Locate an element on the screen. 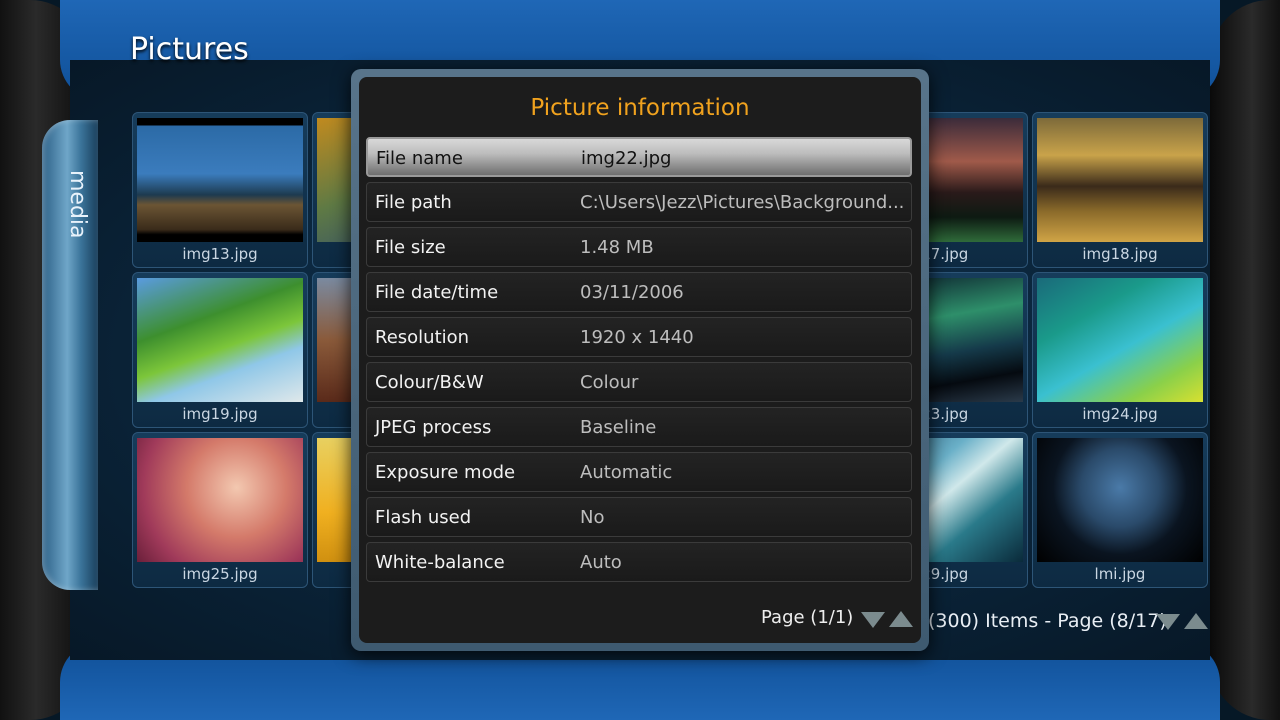 This screenshot has width=1280, height=720. thumbnail-caption: img24.jpg is located at coordinates (1120, 414).